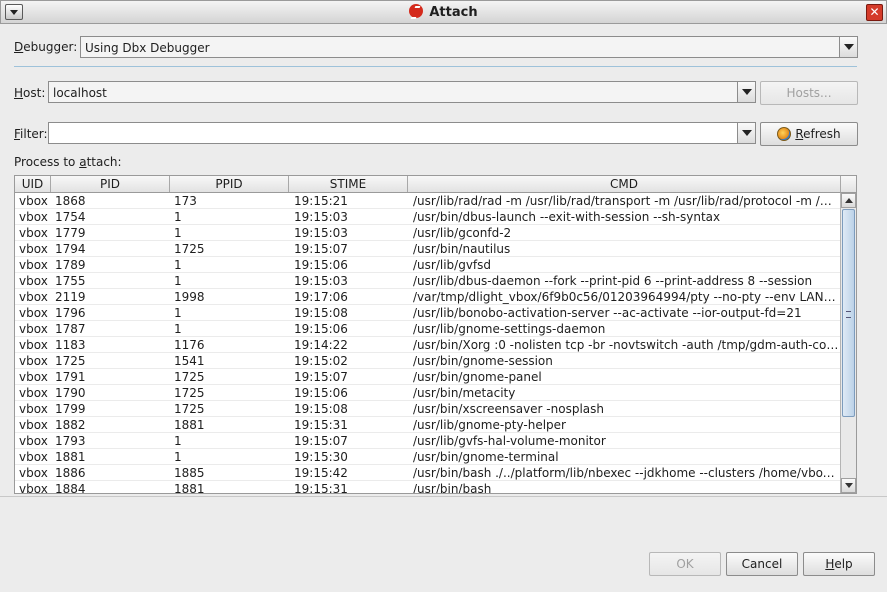 The height and width of the screenshot is (592, 887). What do you see at coordinates (428, 393) in the screenshot?
I see `table-row: vbox 1790 1725 19:15:06/usr/bin/metacity` at bounding box center [428, 393].